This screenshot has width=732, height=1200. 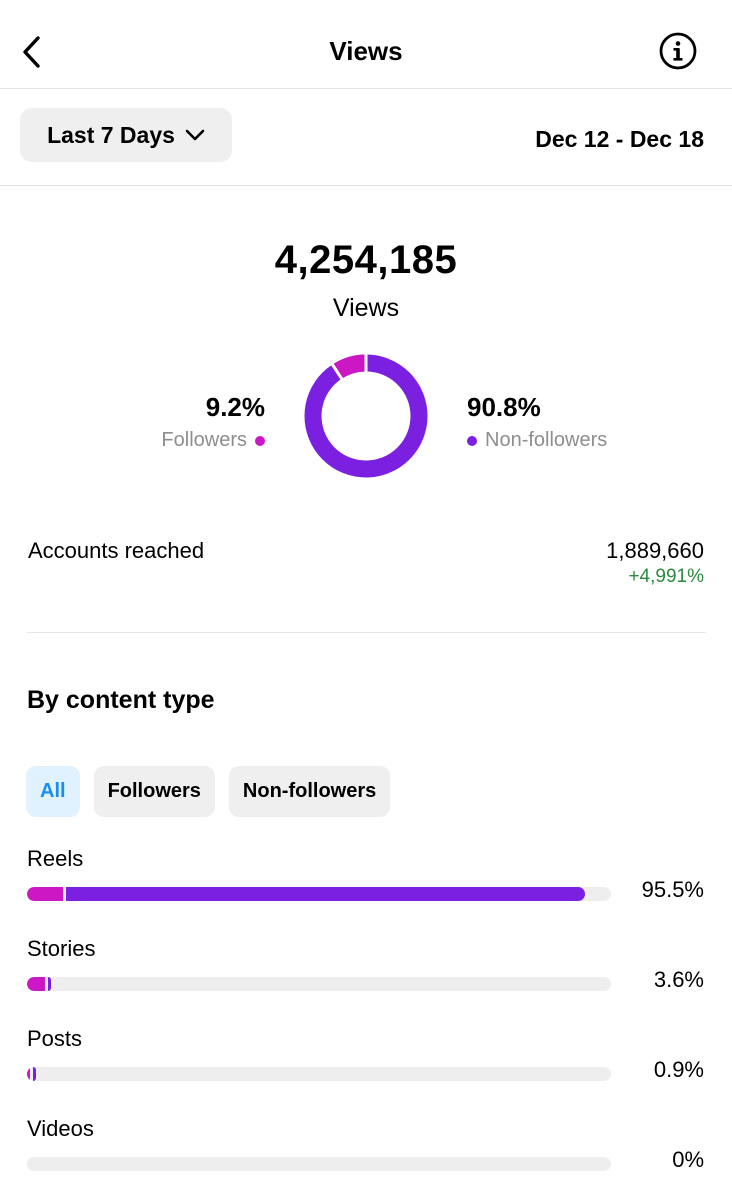 What do you see at coordinates (260, 440) in the screenshot?
I see `followers-dot-icon` at bounding box center [260, 440].